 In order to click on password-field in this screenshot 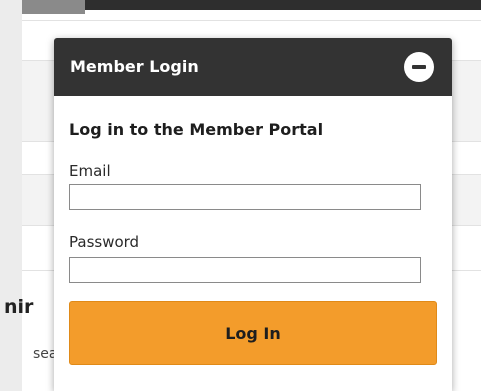, I will do `click(245, 270)`.